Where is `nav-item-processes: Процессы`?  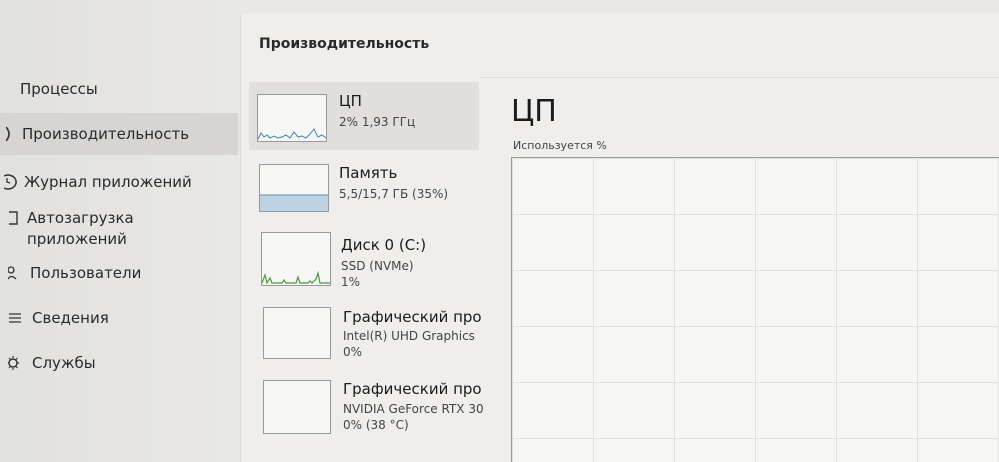 nav-item-processes: Процессы is located at coordinates (119, 89).